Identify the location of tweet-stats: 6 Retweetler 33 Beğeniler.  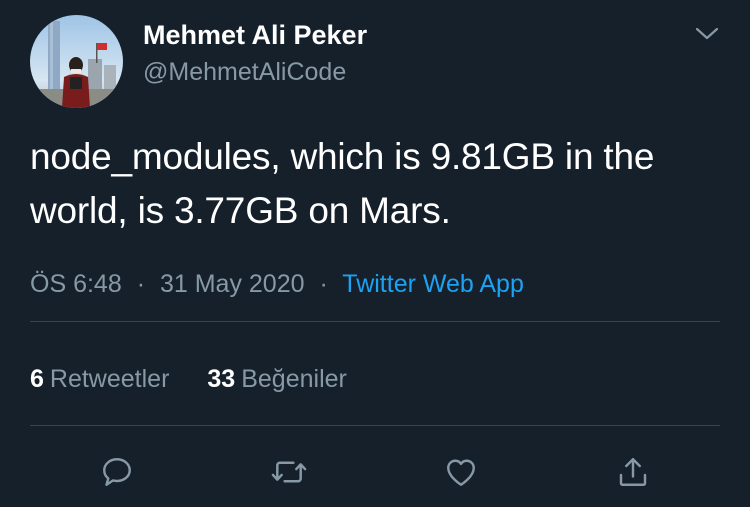
(188, 379).